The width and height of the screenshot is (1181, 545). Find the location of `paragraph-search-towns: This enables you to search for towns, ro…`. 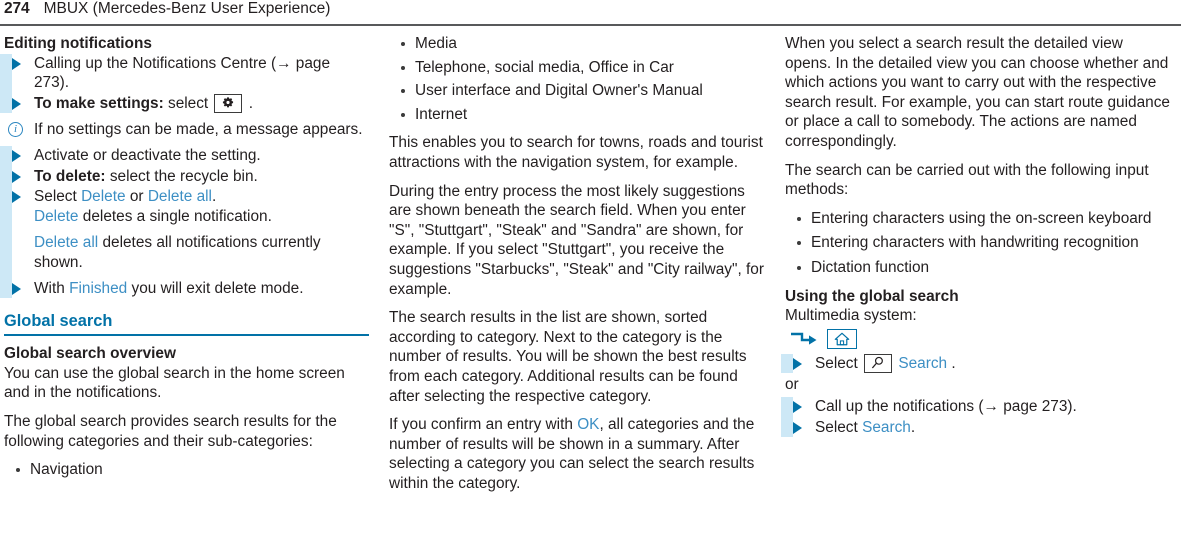

paragraph-search-towns: This enables you to search for towns, ro… is located at coordinates (576, 152).